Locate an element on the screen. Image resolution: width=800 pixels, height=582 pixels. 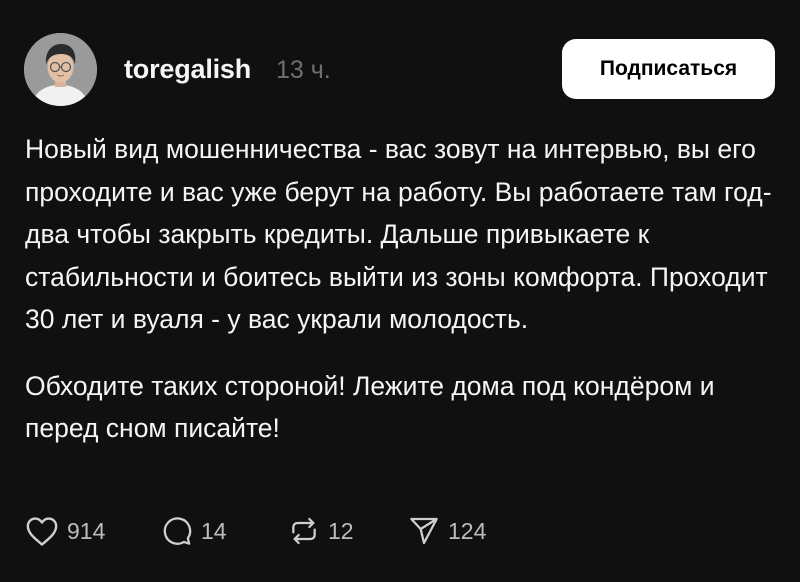
username: toregalish is located at coordinates (187, 69).